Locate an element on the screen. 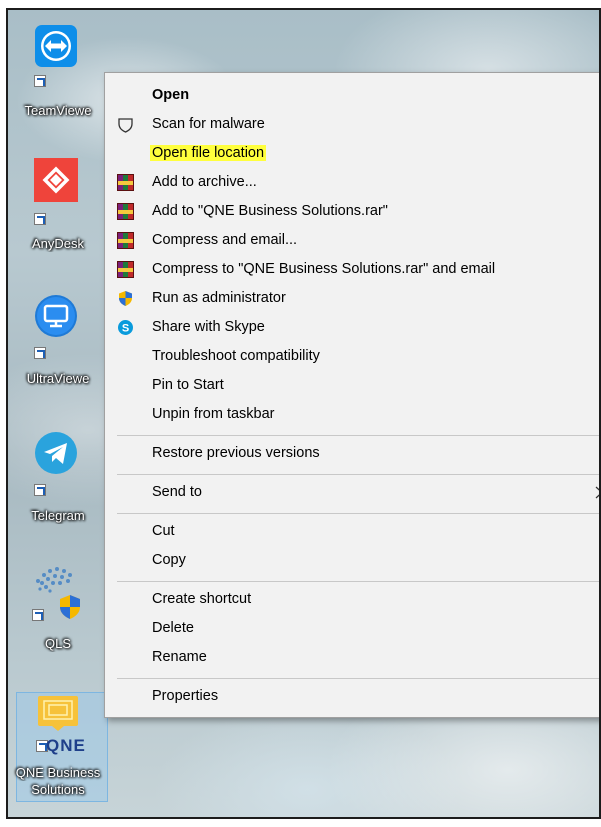 The width and height of the screenshot is (601, 827). teamviewer-icon is located at coordinates (56, 46).